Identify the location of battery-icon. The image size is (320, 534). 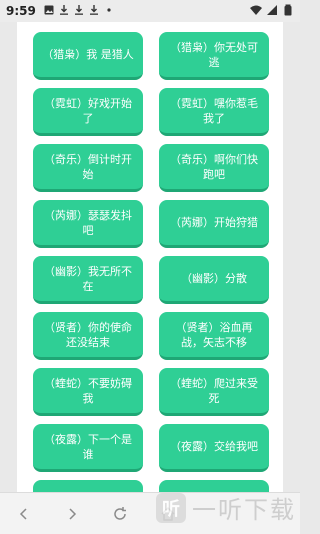
(288, 11).